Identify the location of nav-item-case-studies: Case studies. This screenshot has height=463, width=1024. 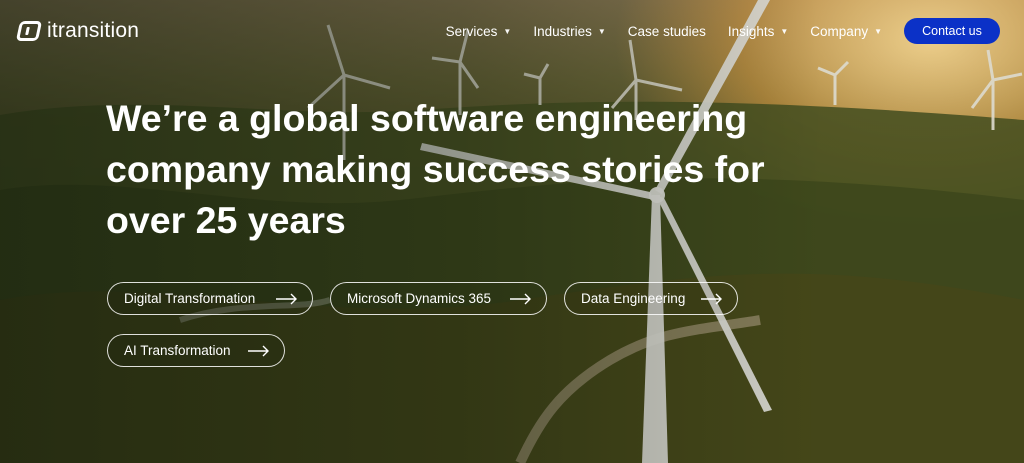
(667, 31).